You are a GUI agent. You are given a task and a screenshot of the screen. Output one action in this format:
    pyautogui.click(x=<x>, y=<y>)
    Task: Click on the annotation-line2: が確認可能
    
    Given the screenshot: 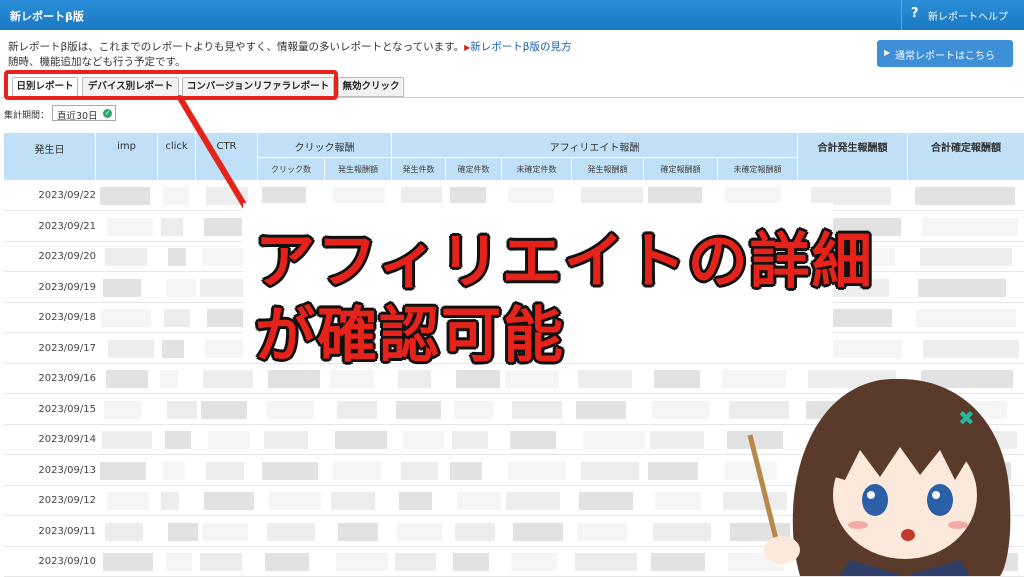 What is the action you would take?
    pyautogui.click(x=410, y=336)
    